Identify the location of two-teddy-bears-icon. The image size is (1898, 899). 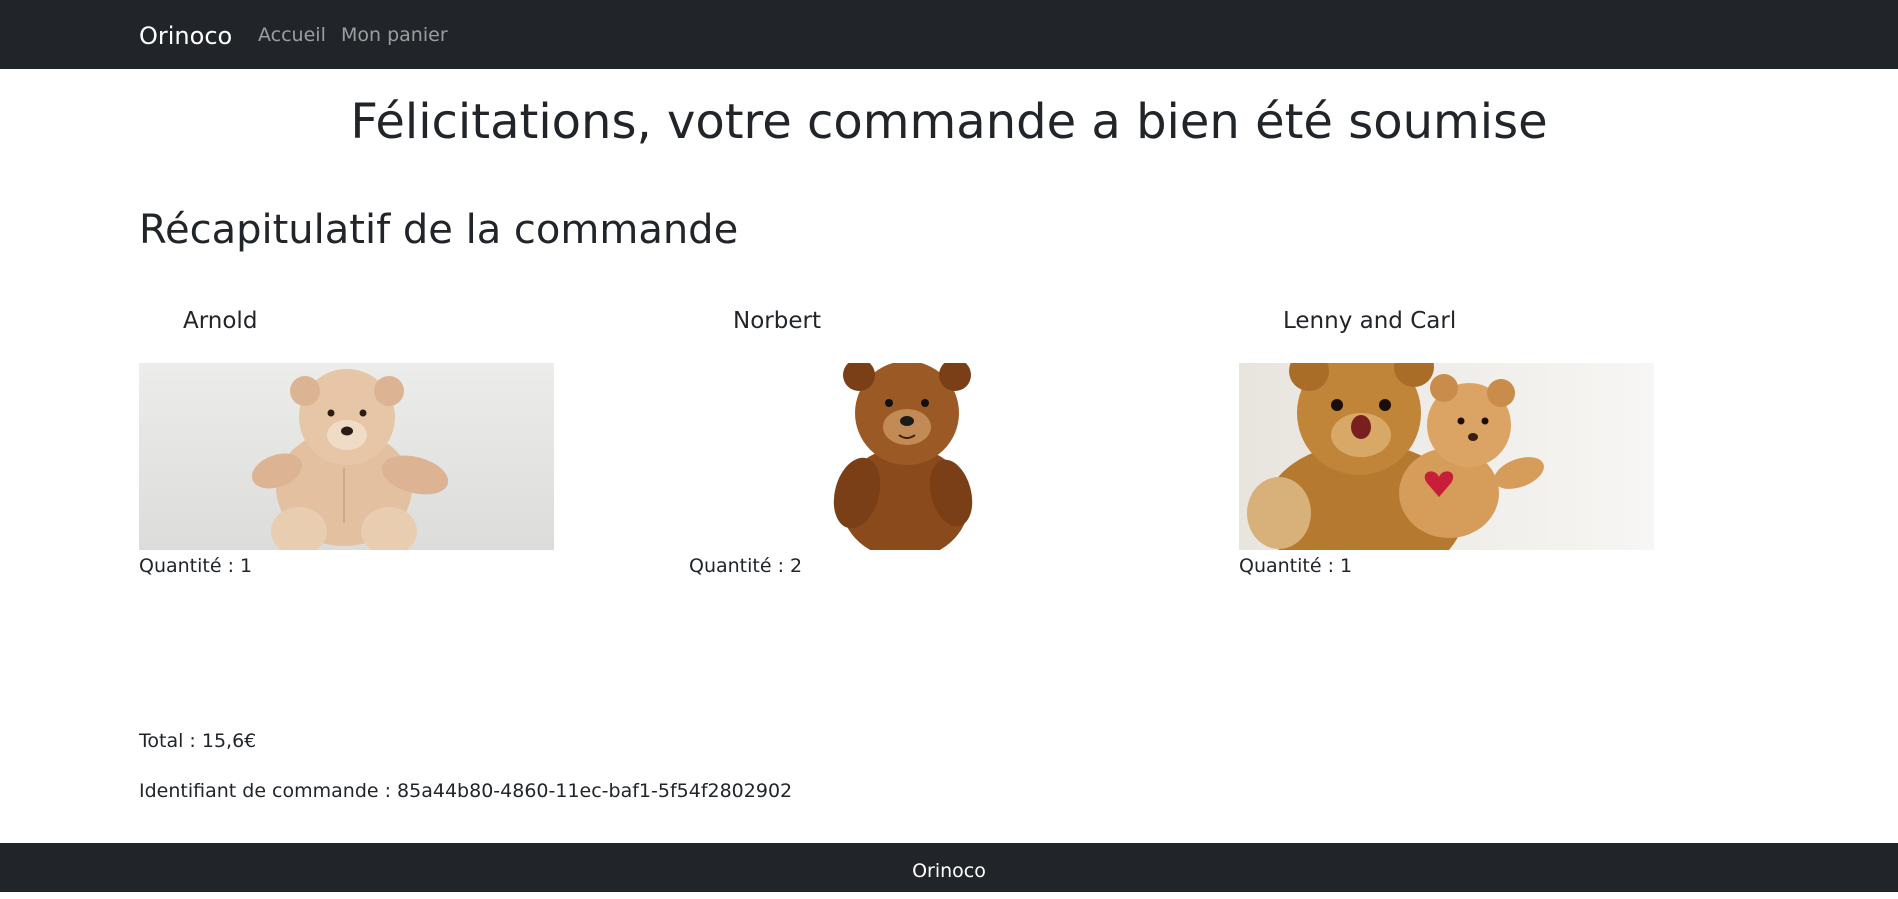
(1446, 456).